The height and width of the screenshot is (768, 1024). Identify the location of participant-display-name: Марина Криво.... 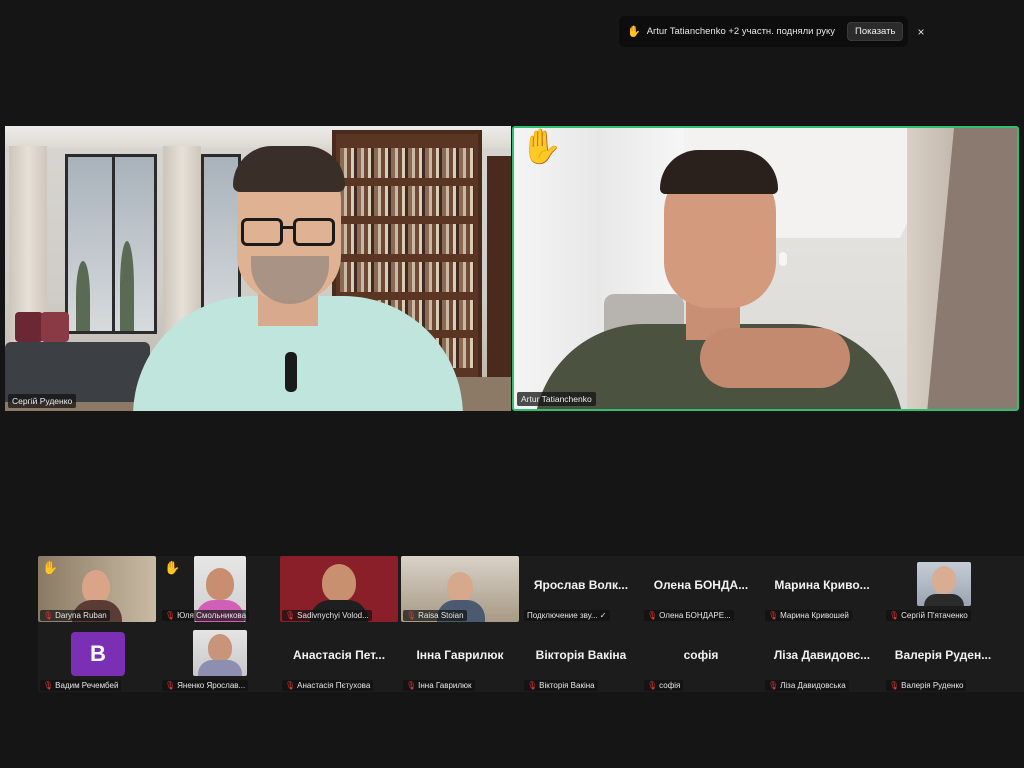
(822, 585).